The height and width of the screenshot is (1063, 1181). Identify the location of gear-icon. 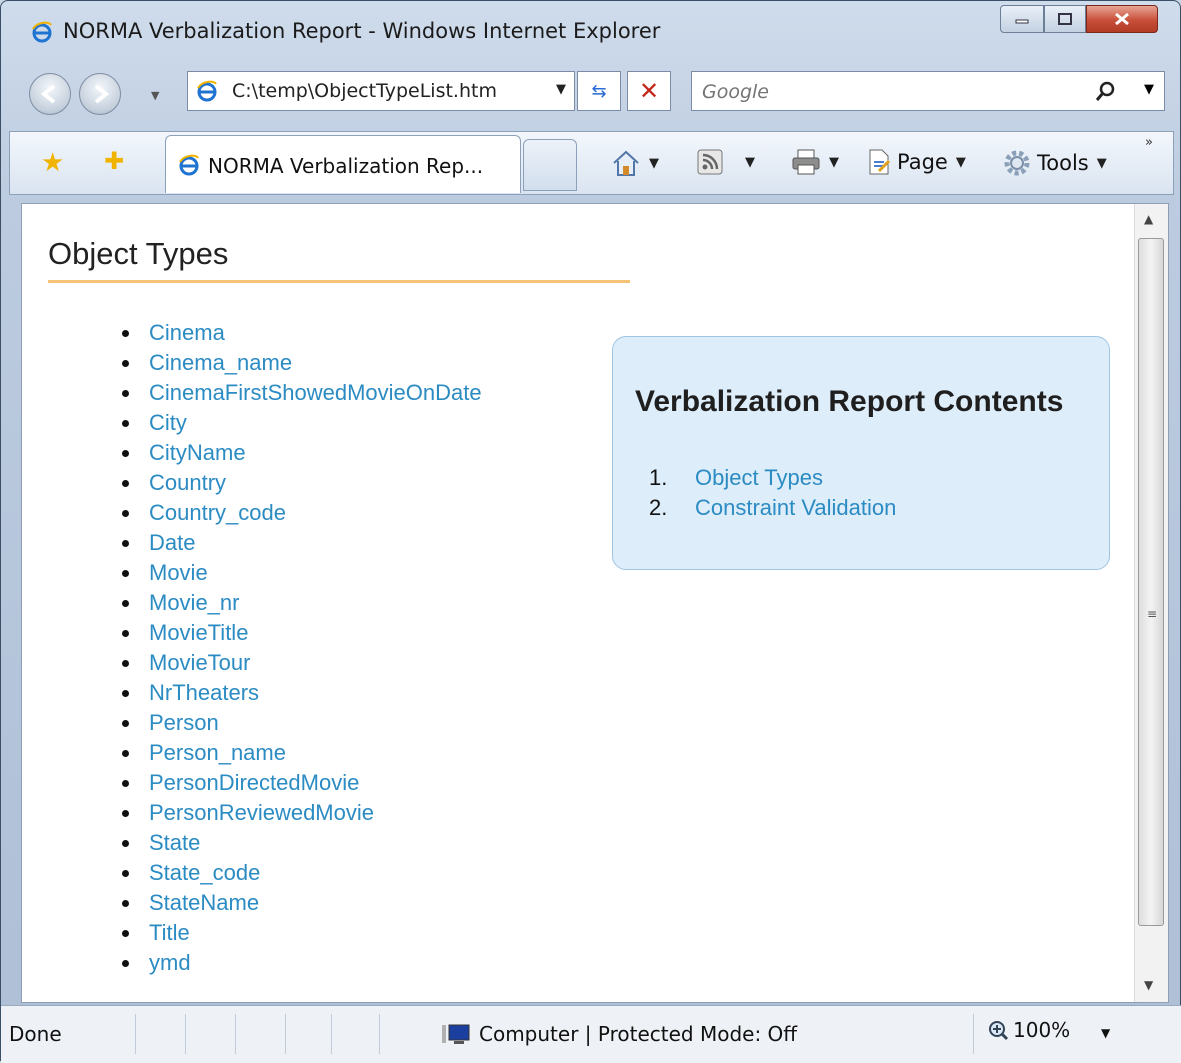
(1017, 163).